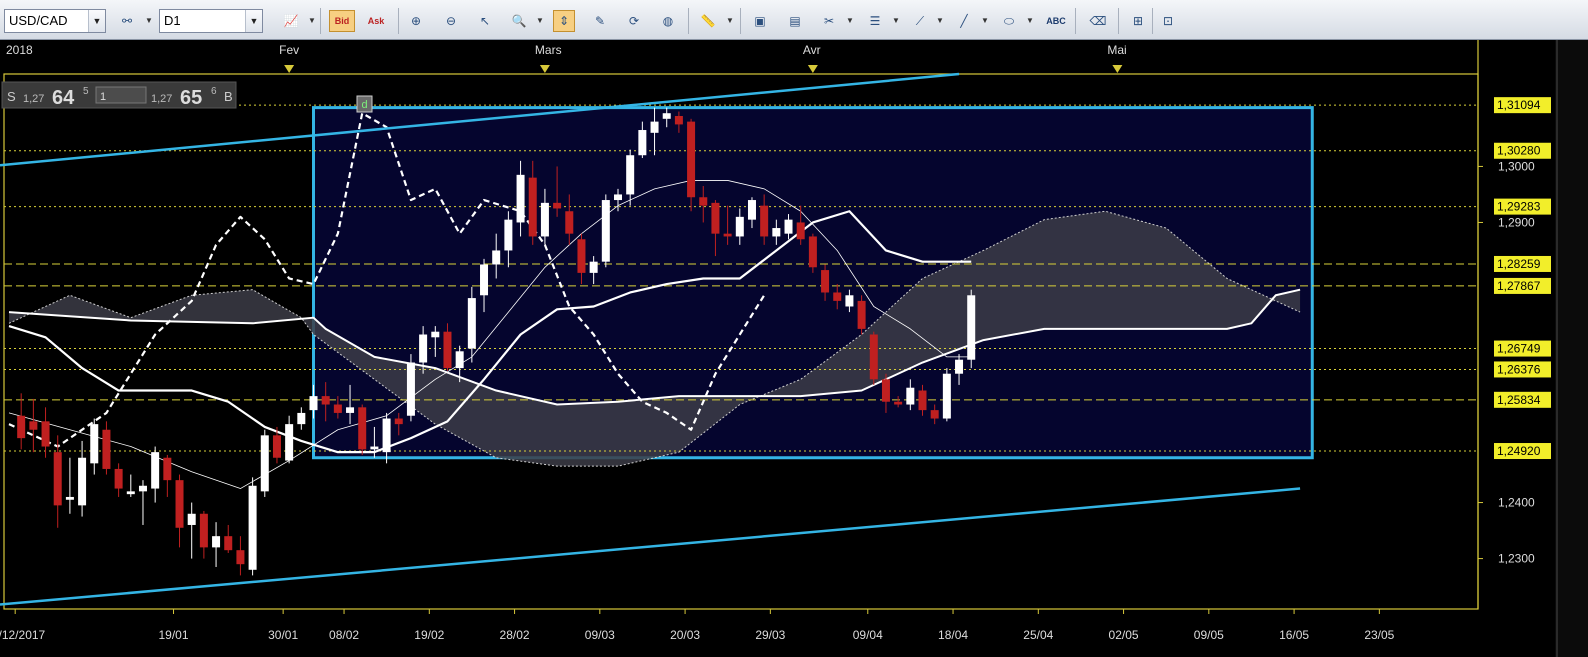  What do you see at coordinates (38, 20) in the screenshot?
I see `symbol-value: USD/CAD` at bounding box center [38, 20].